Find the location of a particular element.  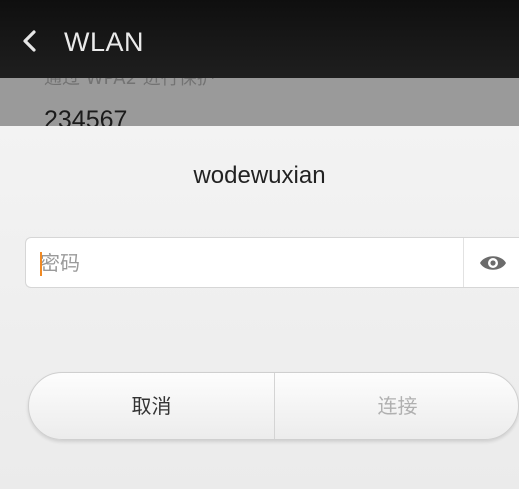

dialog-button-group: 取消 连接 is located at coordinates (273, 406).